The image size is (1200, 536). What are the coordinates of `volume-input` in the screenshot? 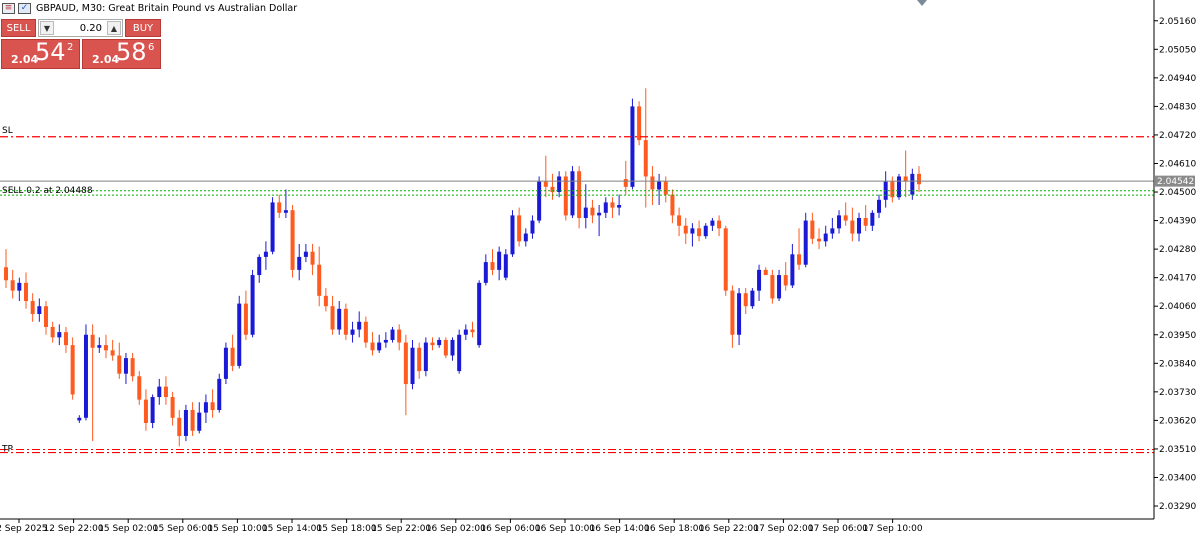 It's located at (80, 28).